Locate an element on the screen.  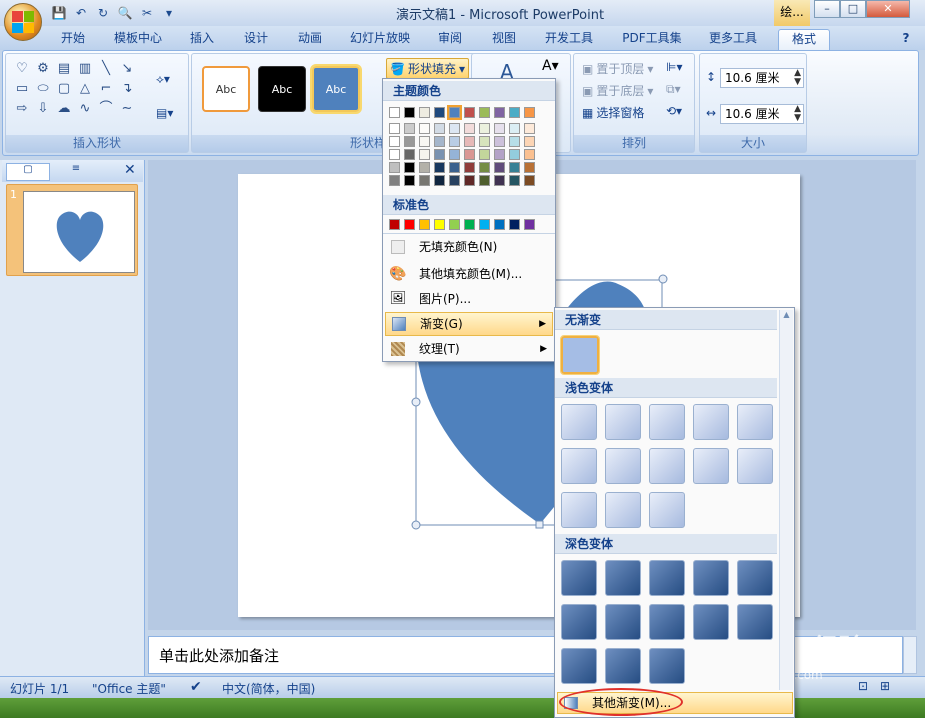
send-to-back-button: ▣ 置于底层 ▾ is located at coordinates (617, 90).